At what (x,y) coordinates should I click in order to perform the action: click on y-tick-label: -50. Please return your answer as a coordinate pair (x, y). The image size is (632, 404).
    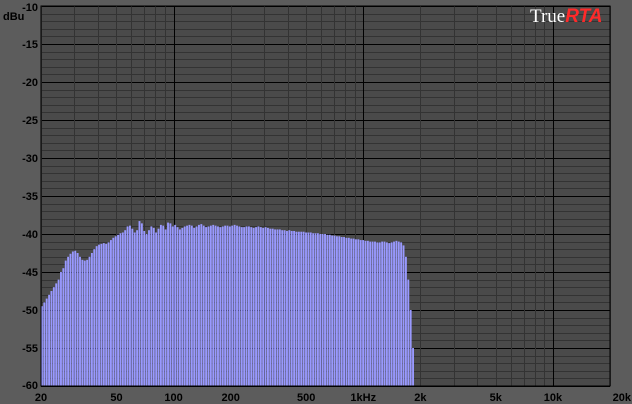
    Looking at the image, I should click on (30, 311).